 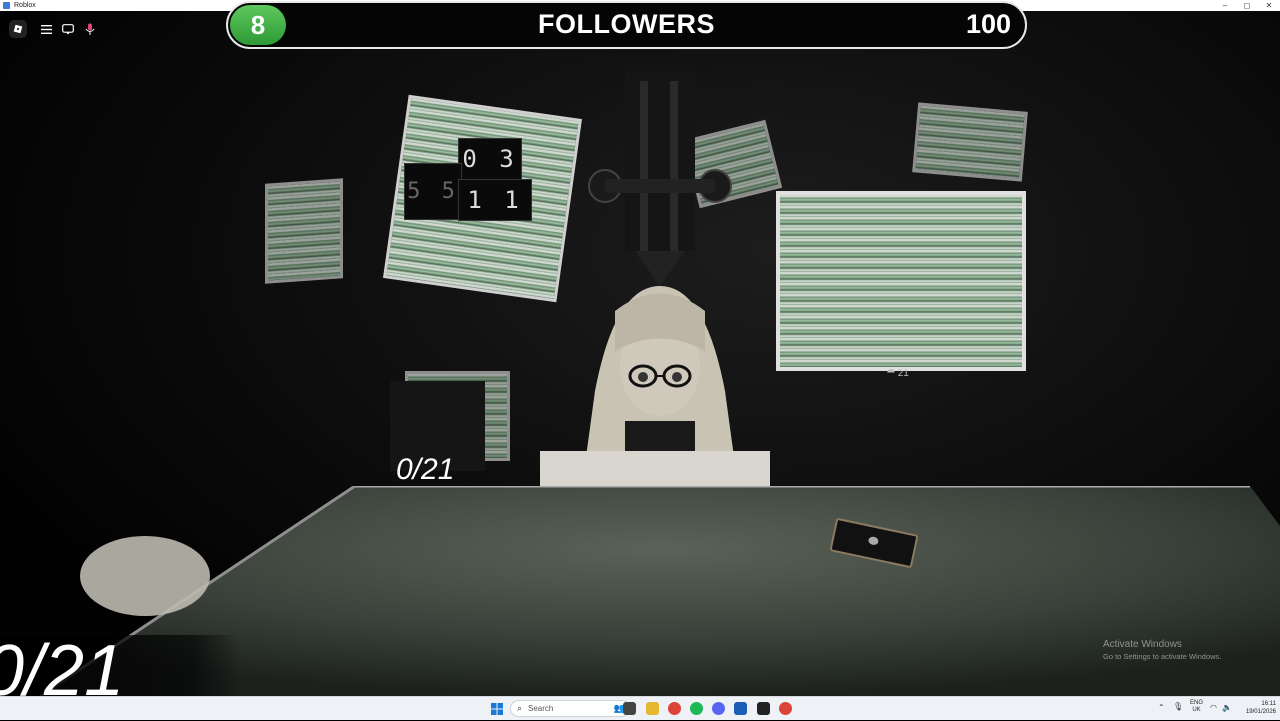 What do you see at coordinates (1162, 656) in the screenshot?
I see `activate-windows-subtitle: Go to Settings to activate Windows.` at bounding box center [1162, 656].